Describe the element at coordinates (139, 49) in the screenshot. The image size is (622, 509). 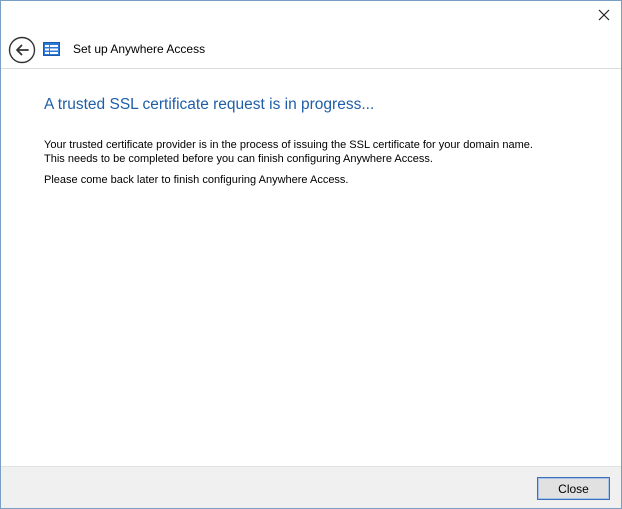
I see `wizard-title: Set up Anywhere Access` at that location.